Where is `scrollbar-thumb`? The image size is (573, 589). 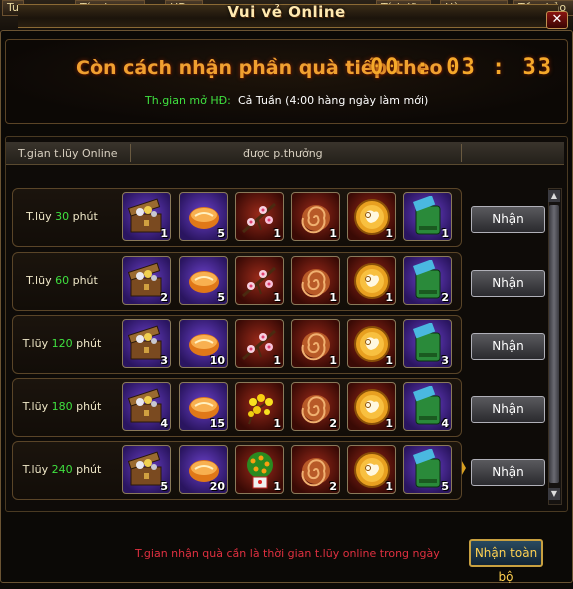
scrollbar-thumb is located at coordinates (554, 344).